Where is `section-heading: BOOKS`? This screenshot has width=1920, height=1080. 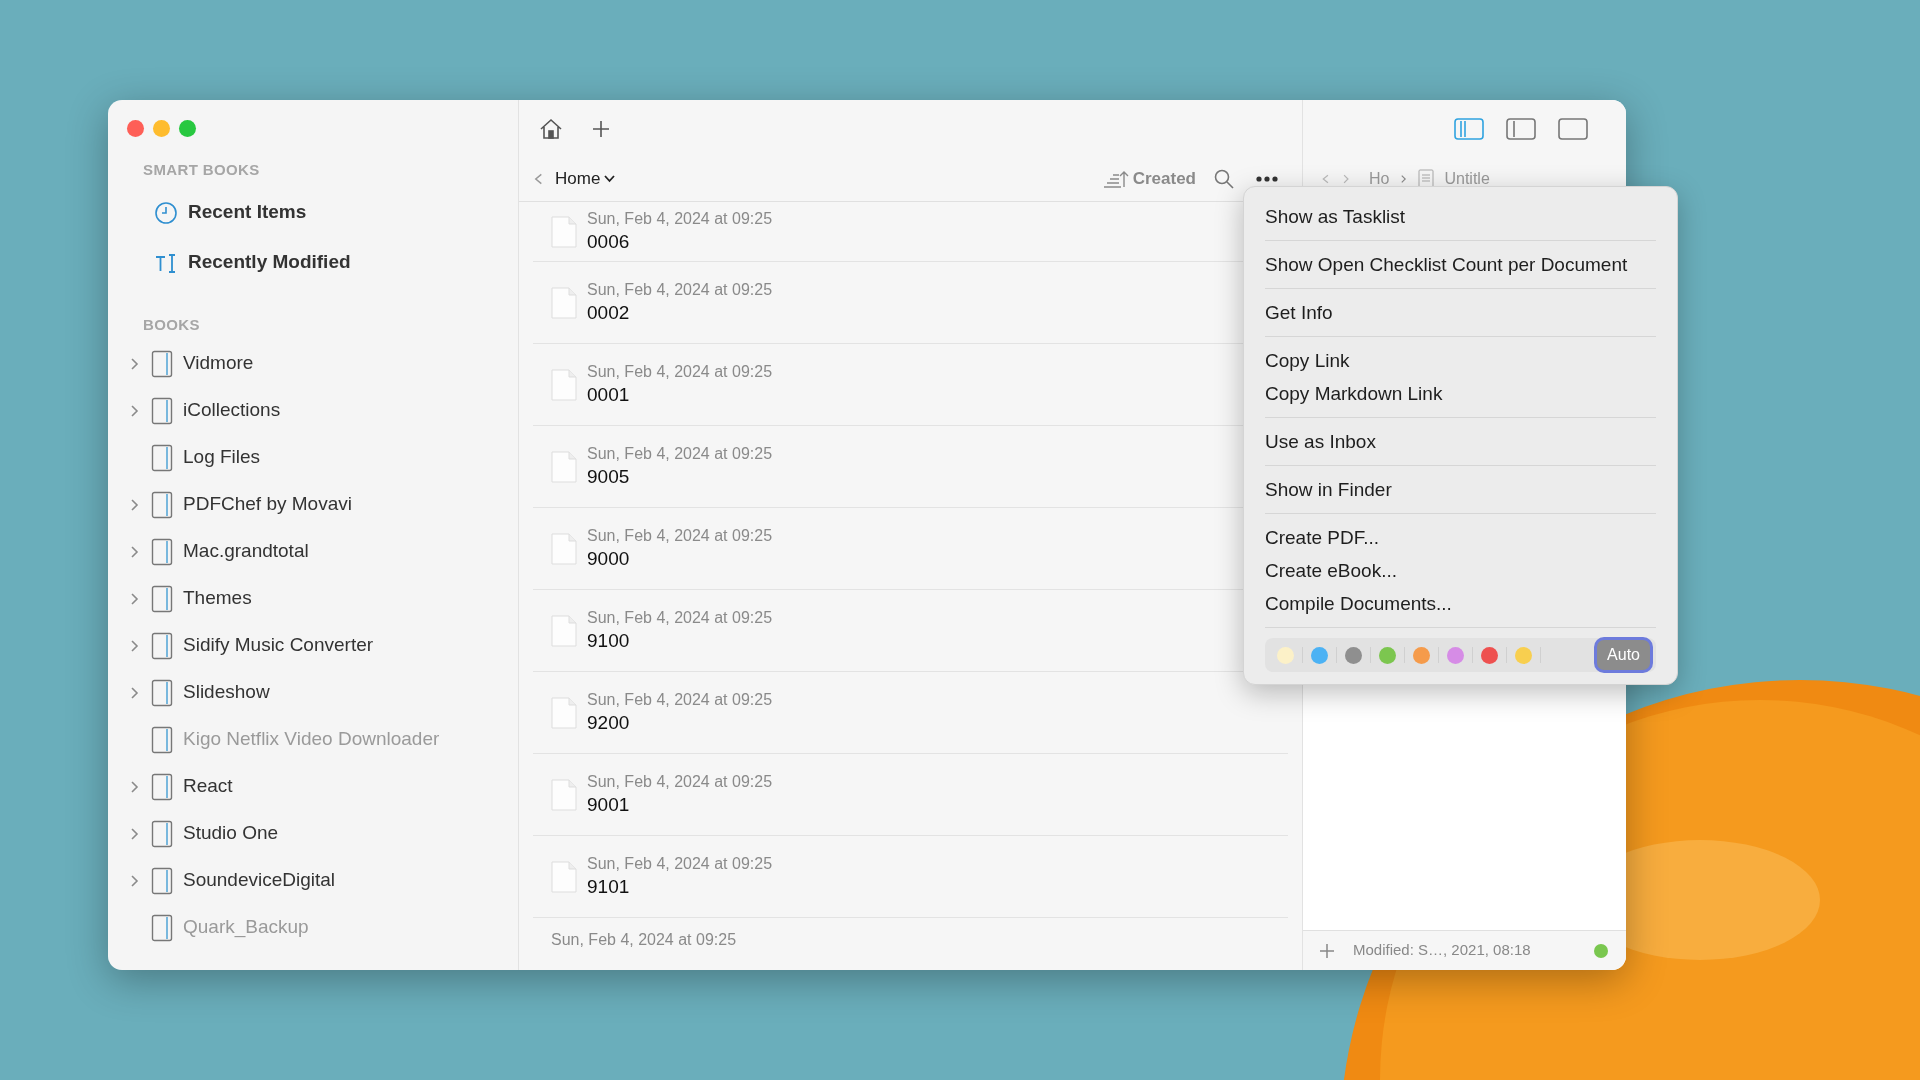 section-heading: BOOKS is located at coordinates (171, 324).